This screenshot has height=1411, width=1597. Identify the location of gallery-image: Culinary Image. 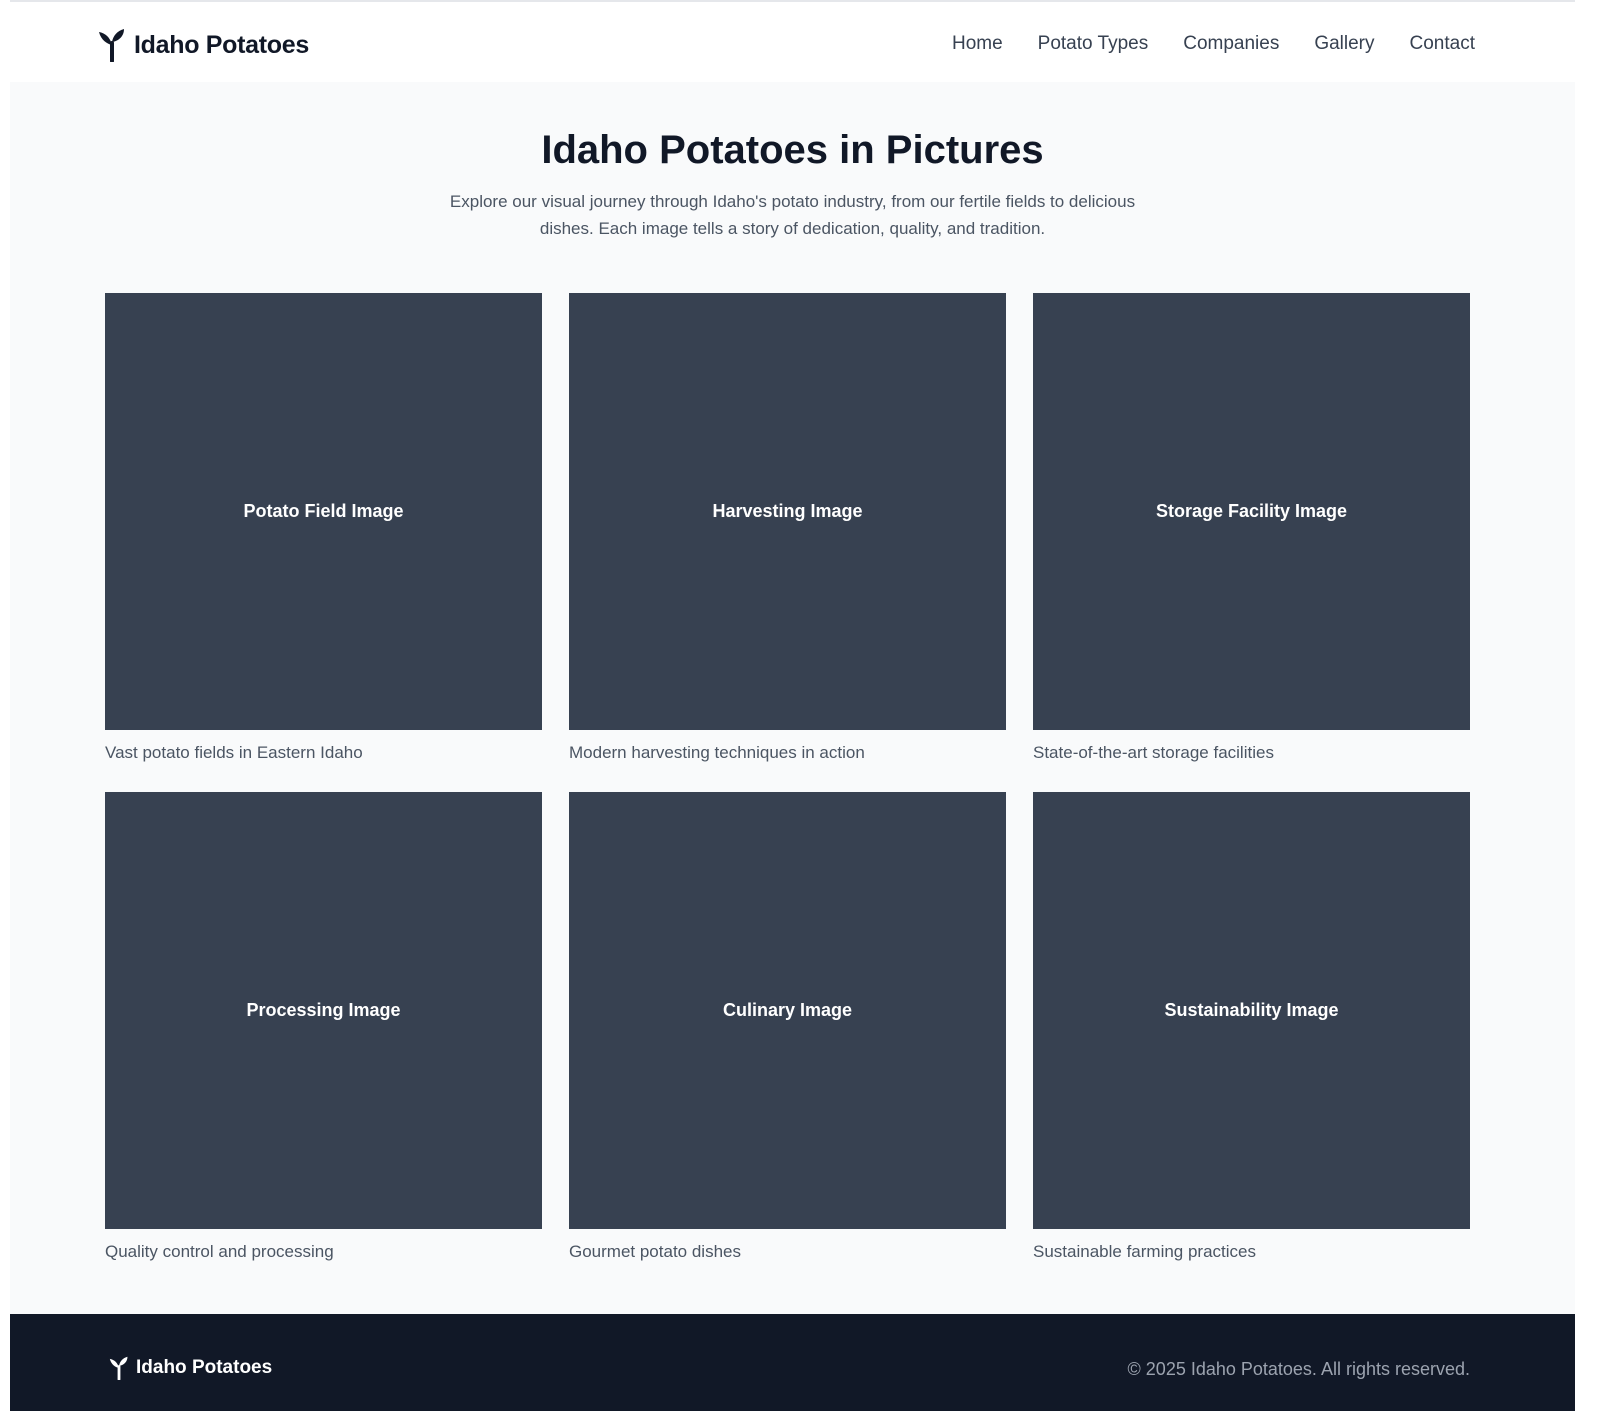
(787, 1010).